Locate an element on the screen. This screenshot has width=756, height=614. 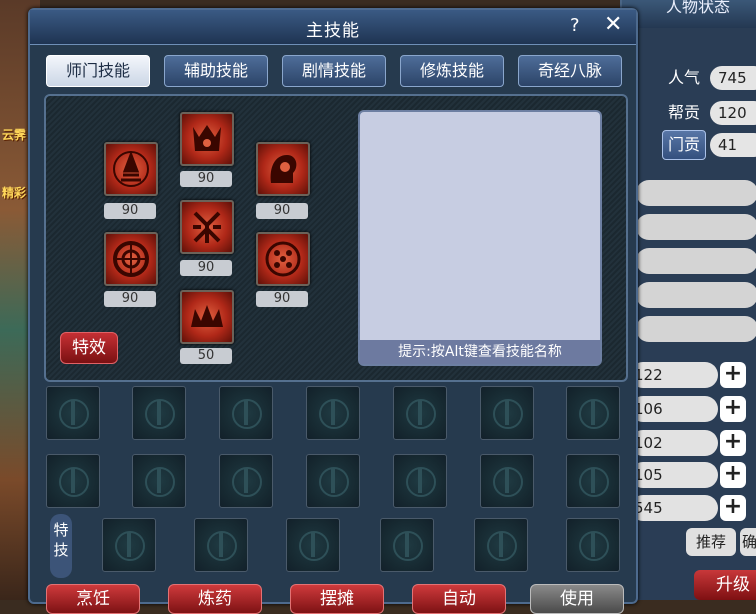
effect-button: 特效 is located at coordinates (89, 348).